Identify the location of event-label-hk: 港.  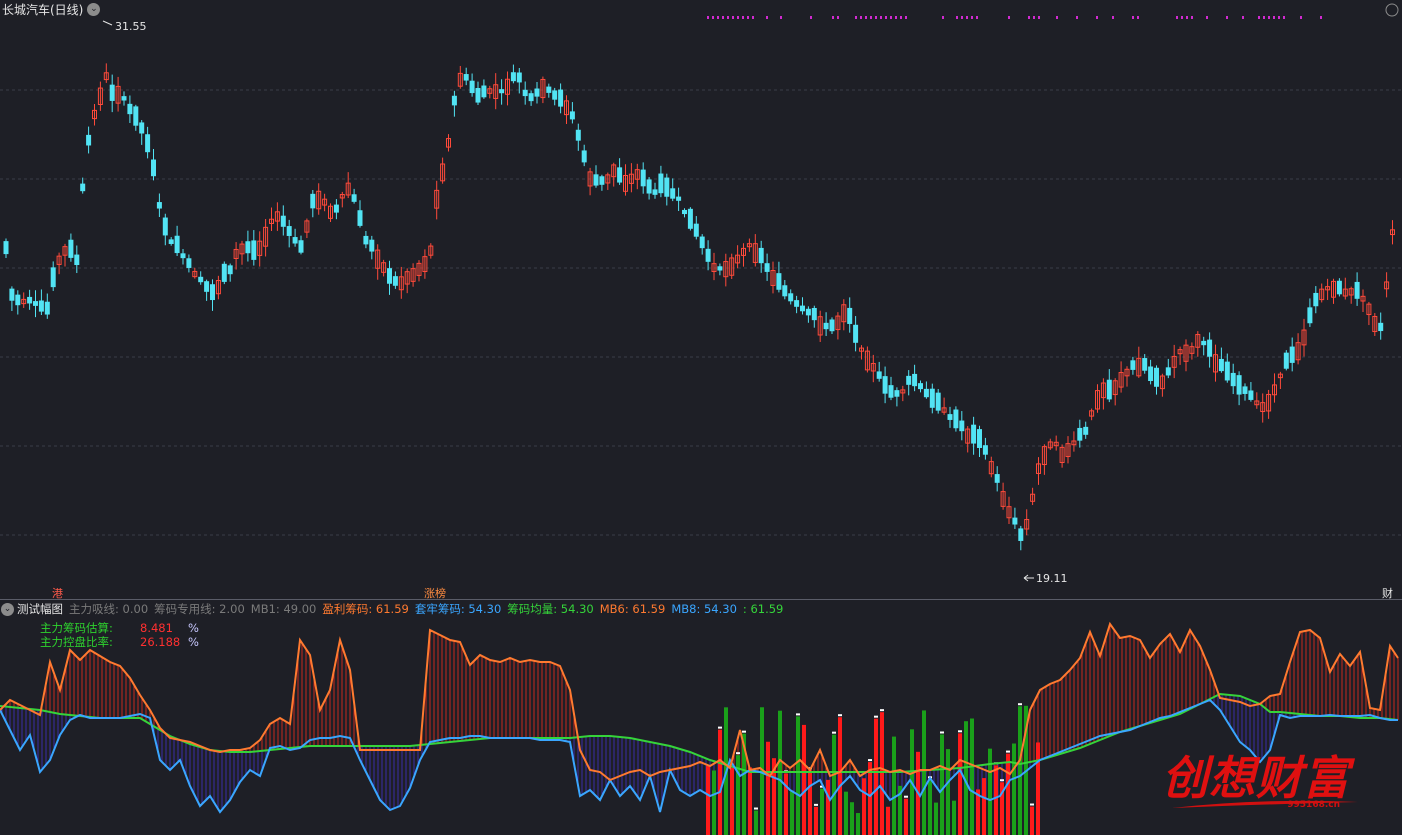
(57, 593).